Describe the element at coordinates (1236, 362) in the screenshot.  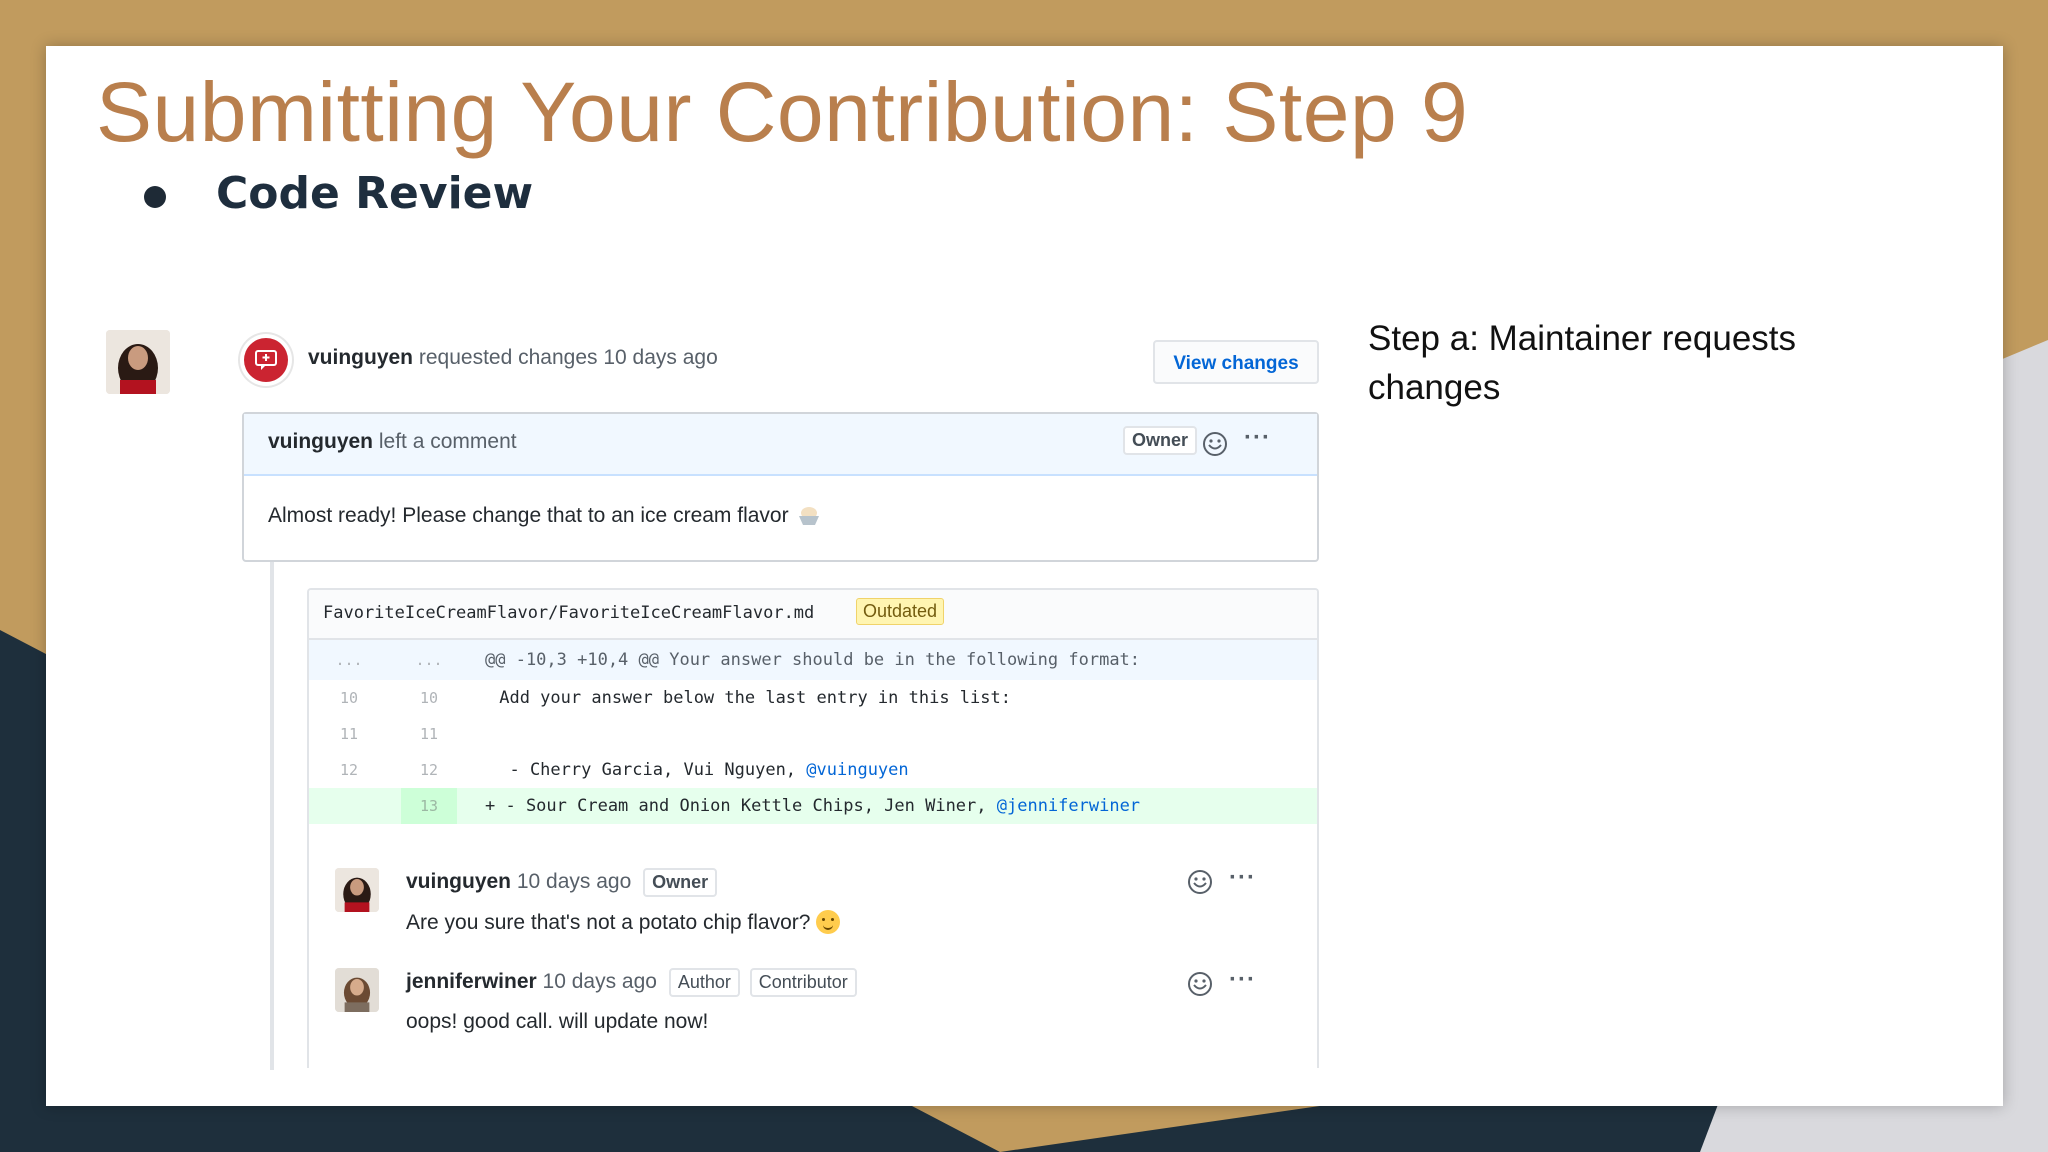
I see `view-changes-button: View changes` at that location.